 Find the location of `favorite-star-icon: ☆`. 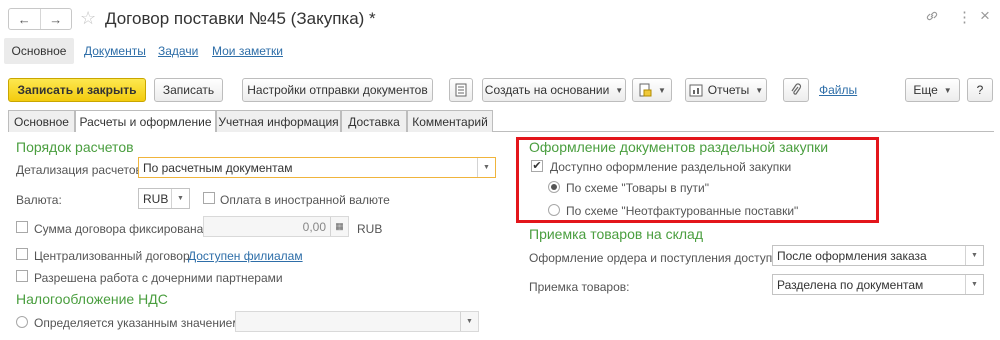

favorite-star-icon: ☆ is located at coordinates (88, 18).